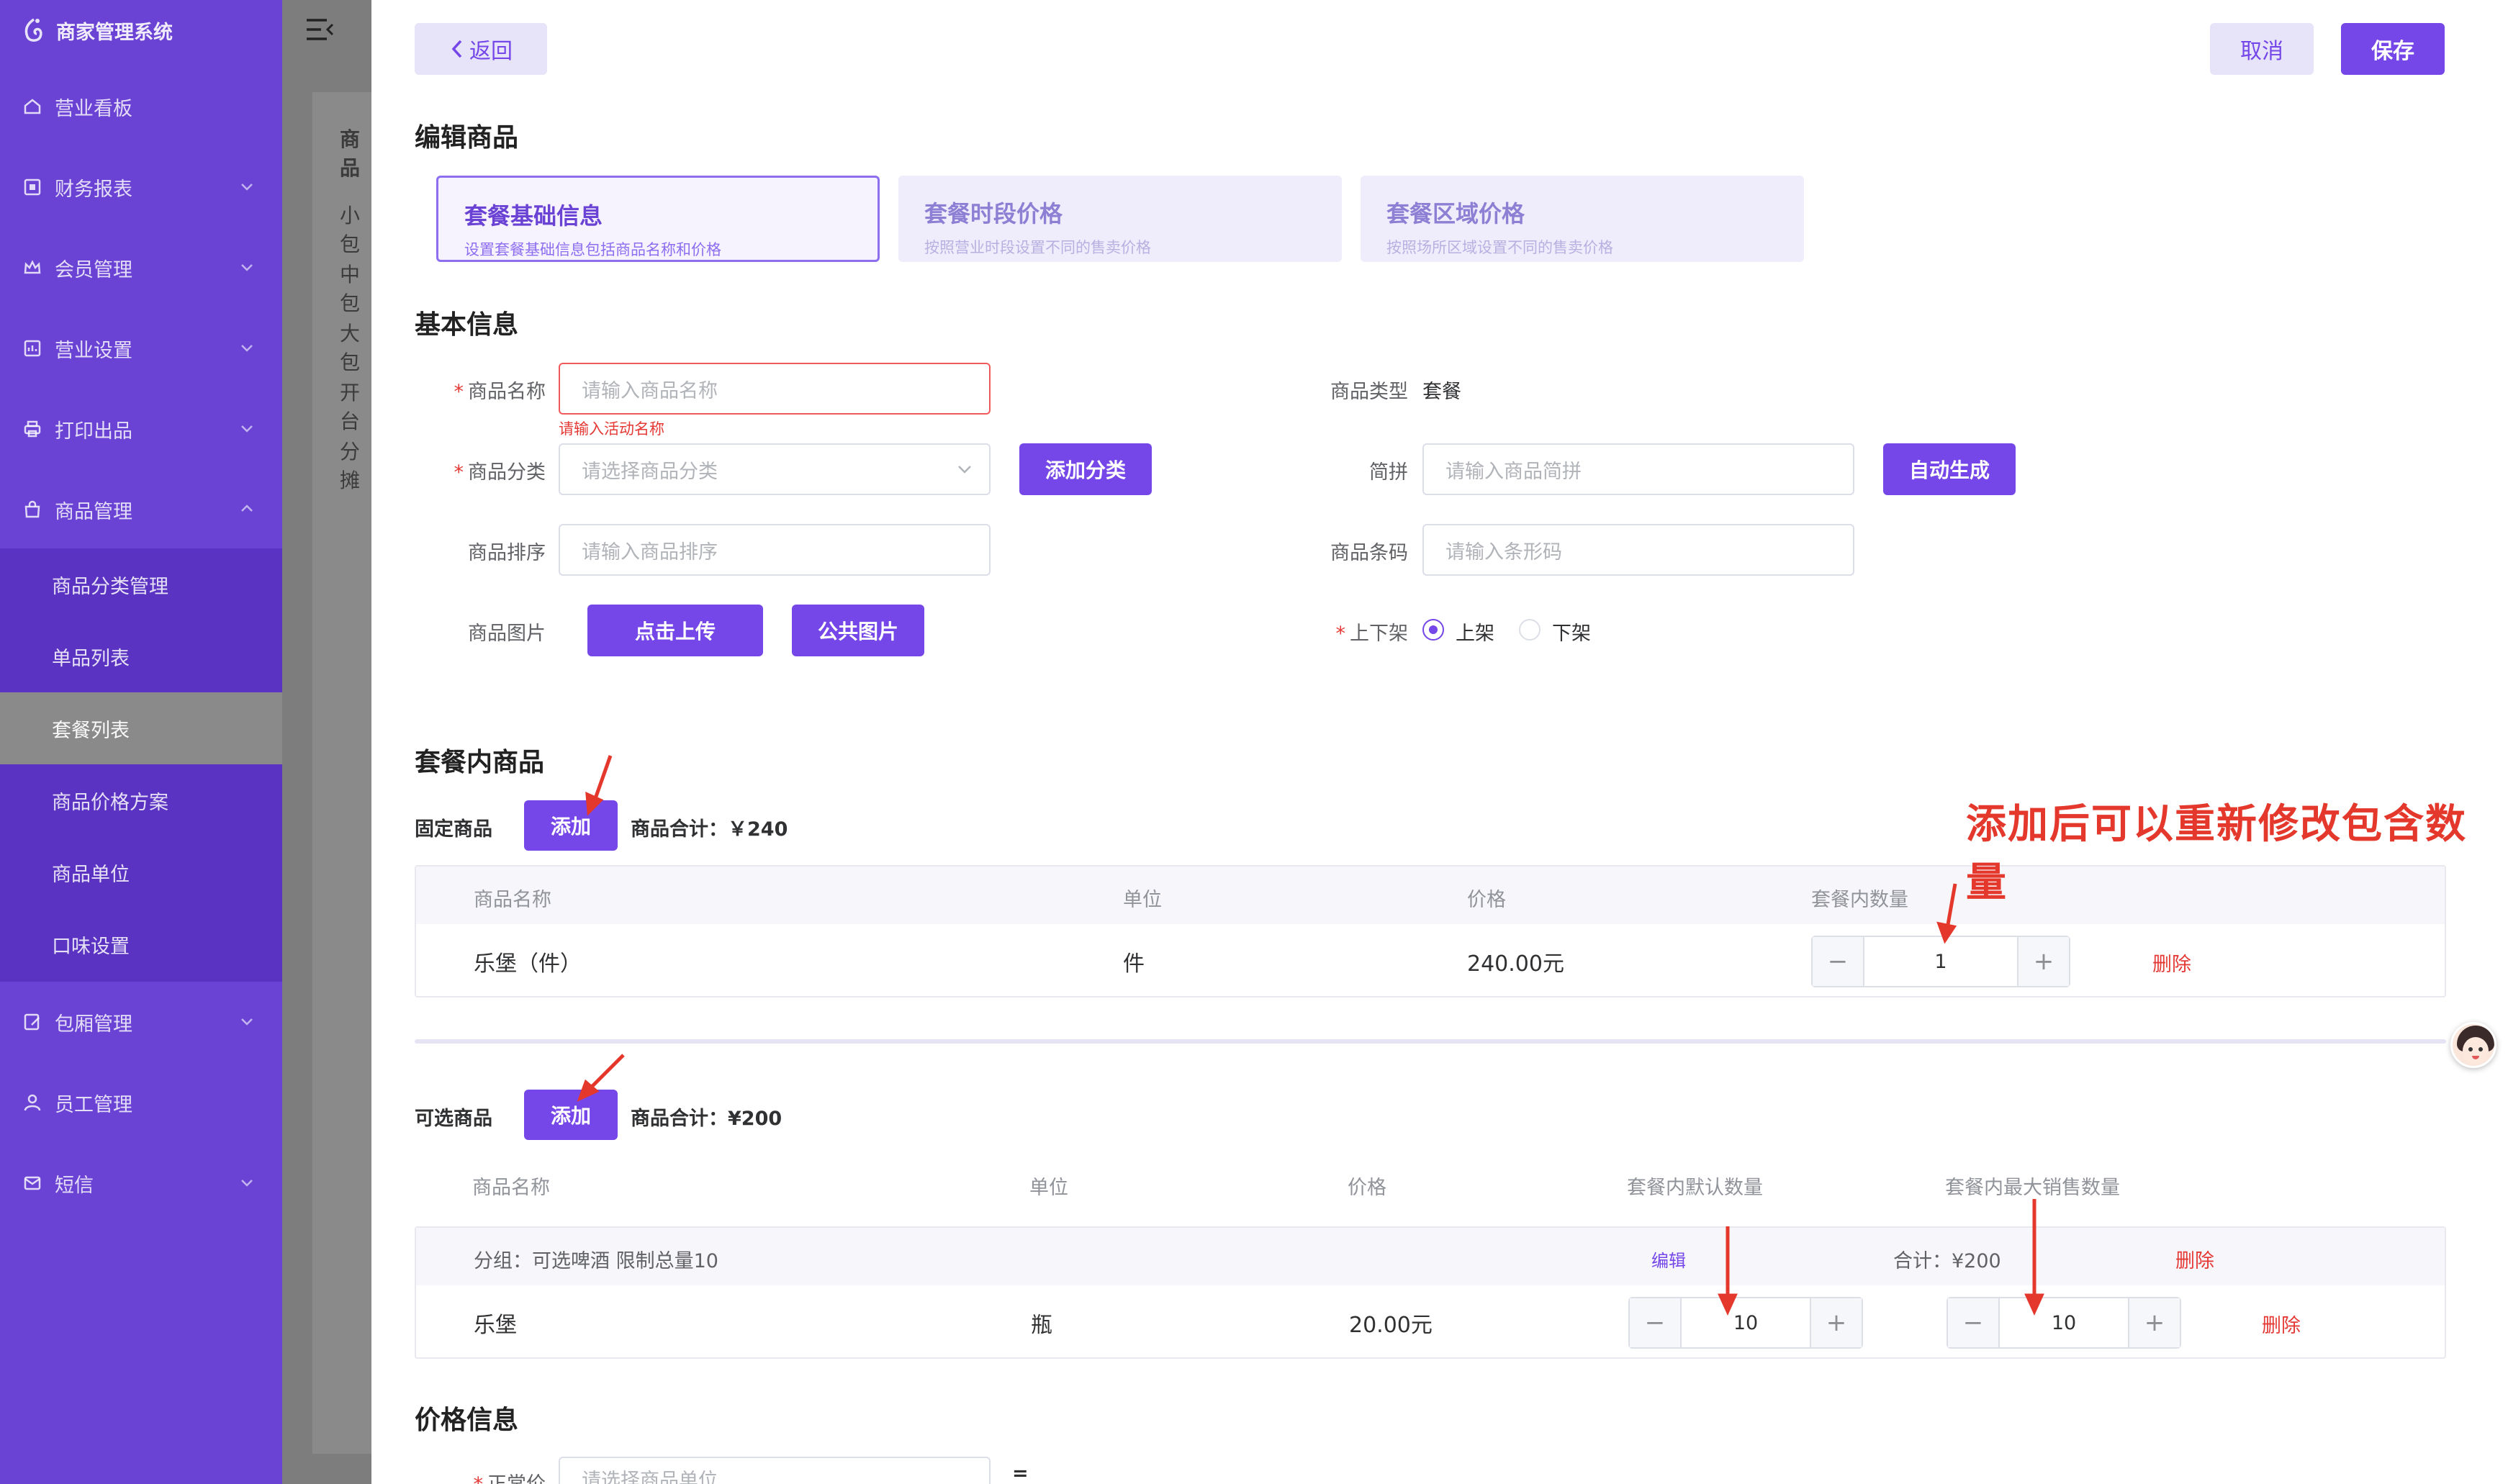  Describe the element at coordinates (350, 348) in the screenshot. I see `background-row: 大包` at that location.